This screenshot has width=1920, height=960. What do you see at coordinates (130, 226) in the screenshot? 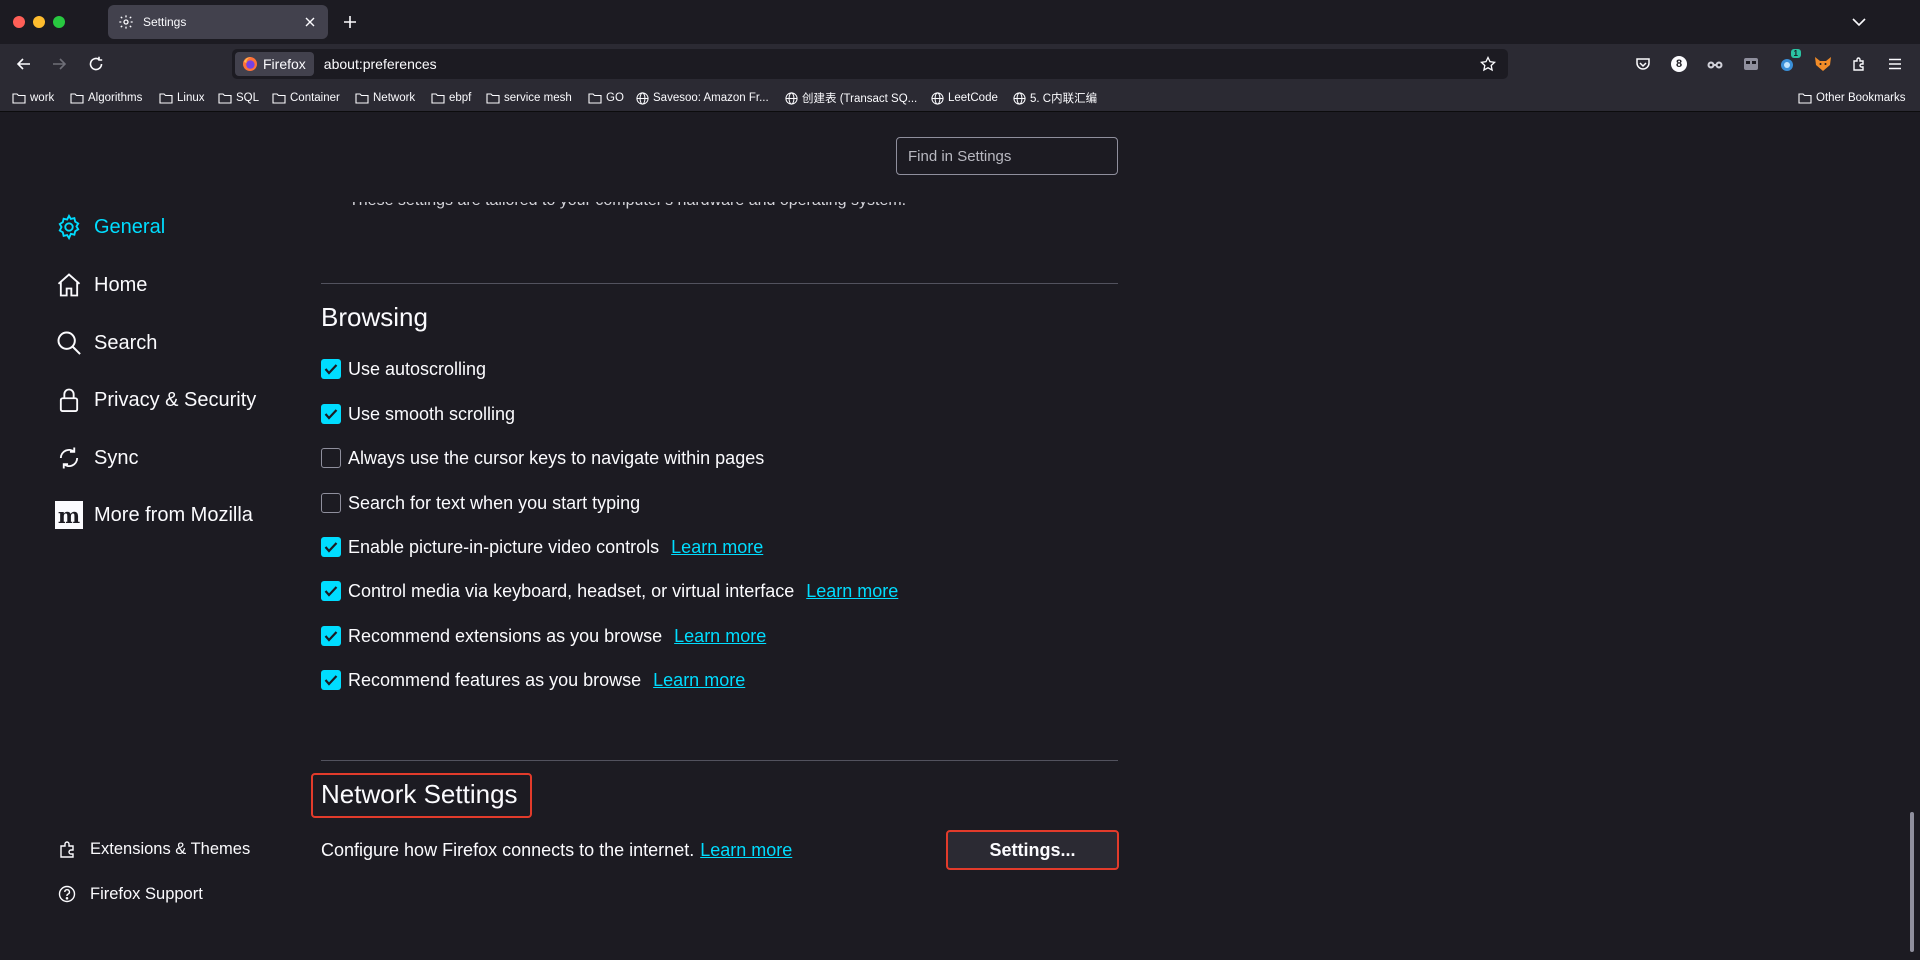
I see `category-label: General` at bounding box center [130, 226].